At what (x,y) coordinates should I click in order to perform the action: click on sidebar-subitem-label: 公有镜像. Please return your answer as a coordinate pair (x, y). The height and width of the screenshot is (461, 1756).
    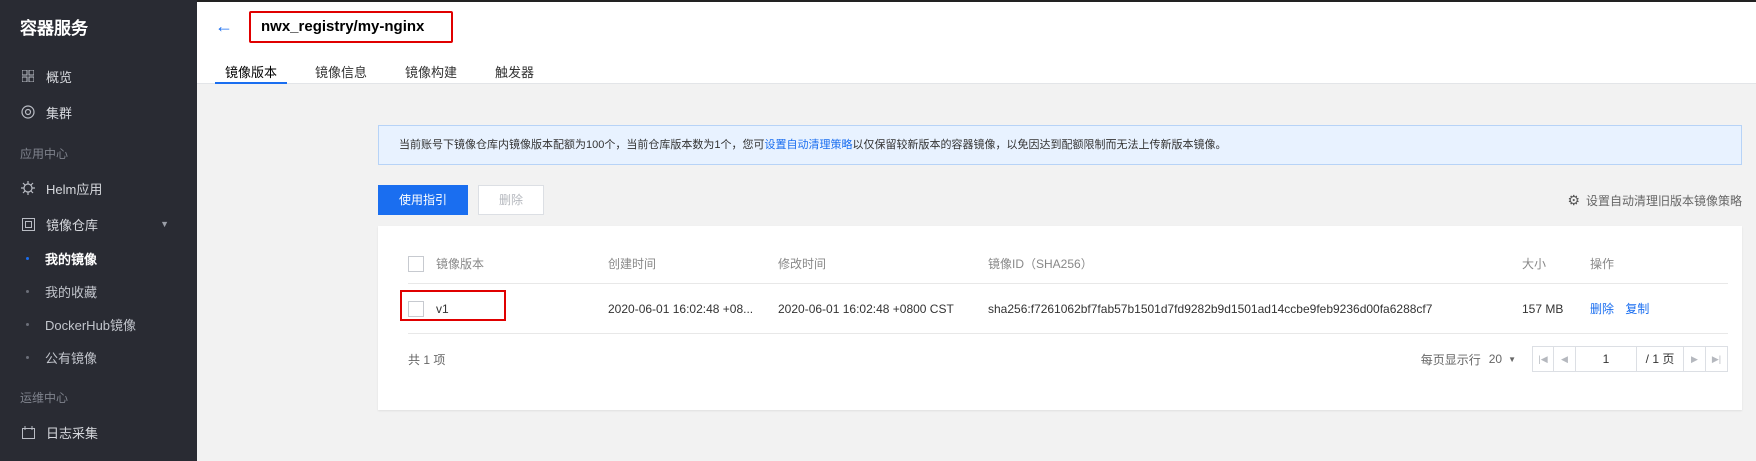
    Looking at the image, I should click on (71, 358).